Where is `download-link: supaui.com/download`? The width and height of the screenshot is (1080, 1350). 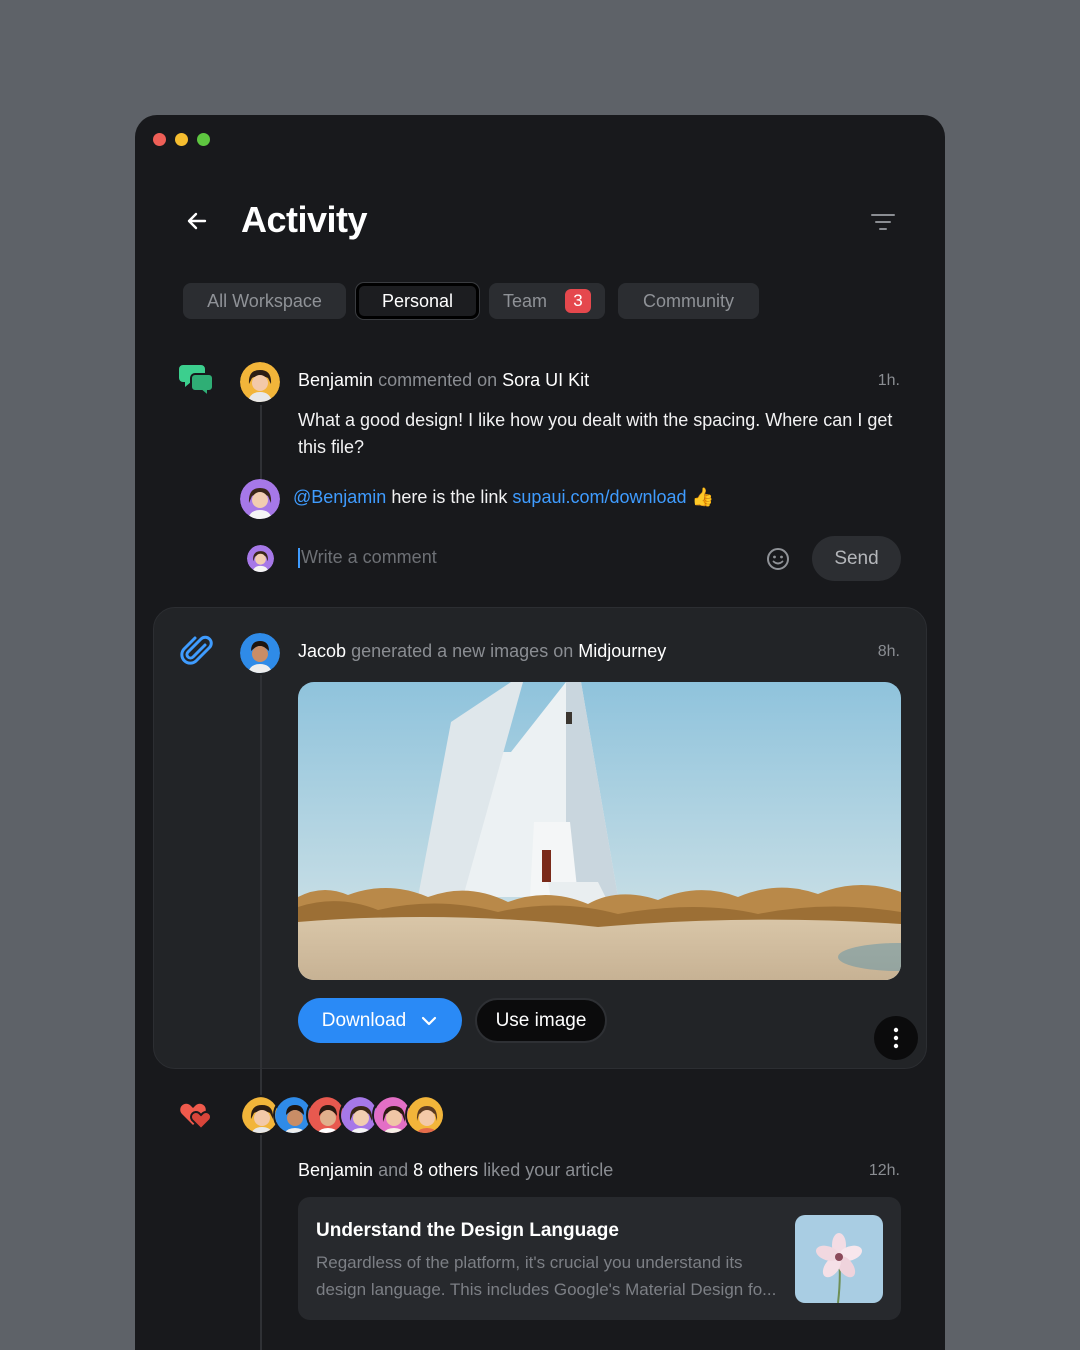 download-link: supaui.com/download is located at coordinates (599, 497).